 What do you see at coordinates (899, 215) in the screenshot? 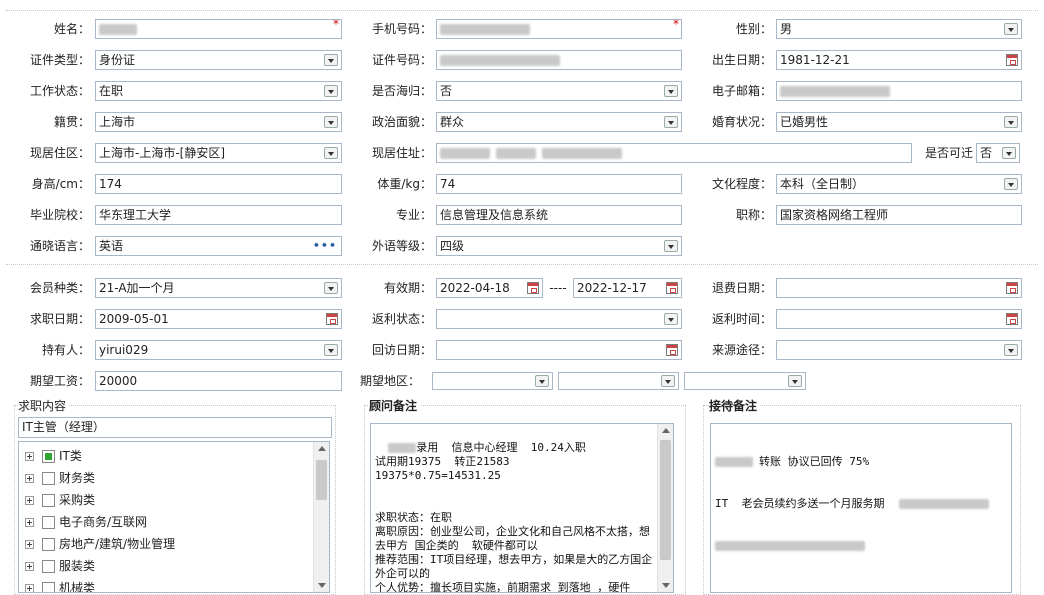
I see `title-field: 国家资格网络工程师` at bounding box center [899, 215].